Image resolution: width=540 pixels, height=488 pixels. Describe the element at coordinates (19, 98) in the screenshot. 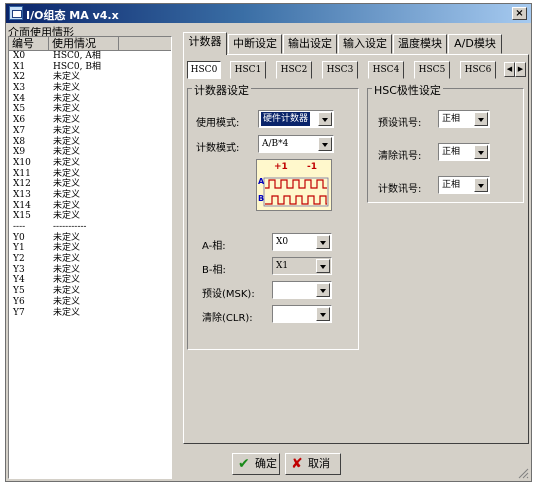

I see `list-item-id: X4` at that location.